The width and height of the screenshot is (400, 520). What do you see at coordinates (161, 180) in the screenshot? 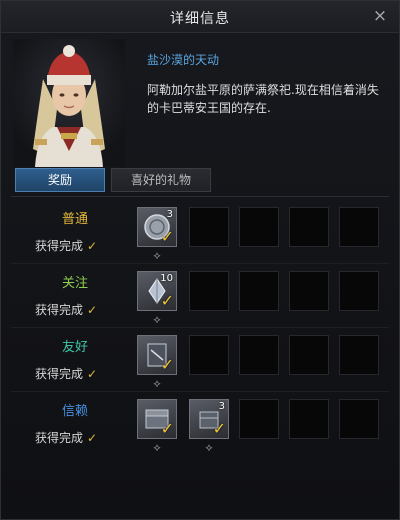
I see `tab-preferred-gifts: 喜好的礼物` at bounding box center [161, 180].